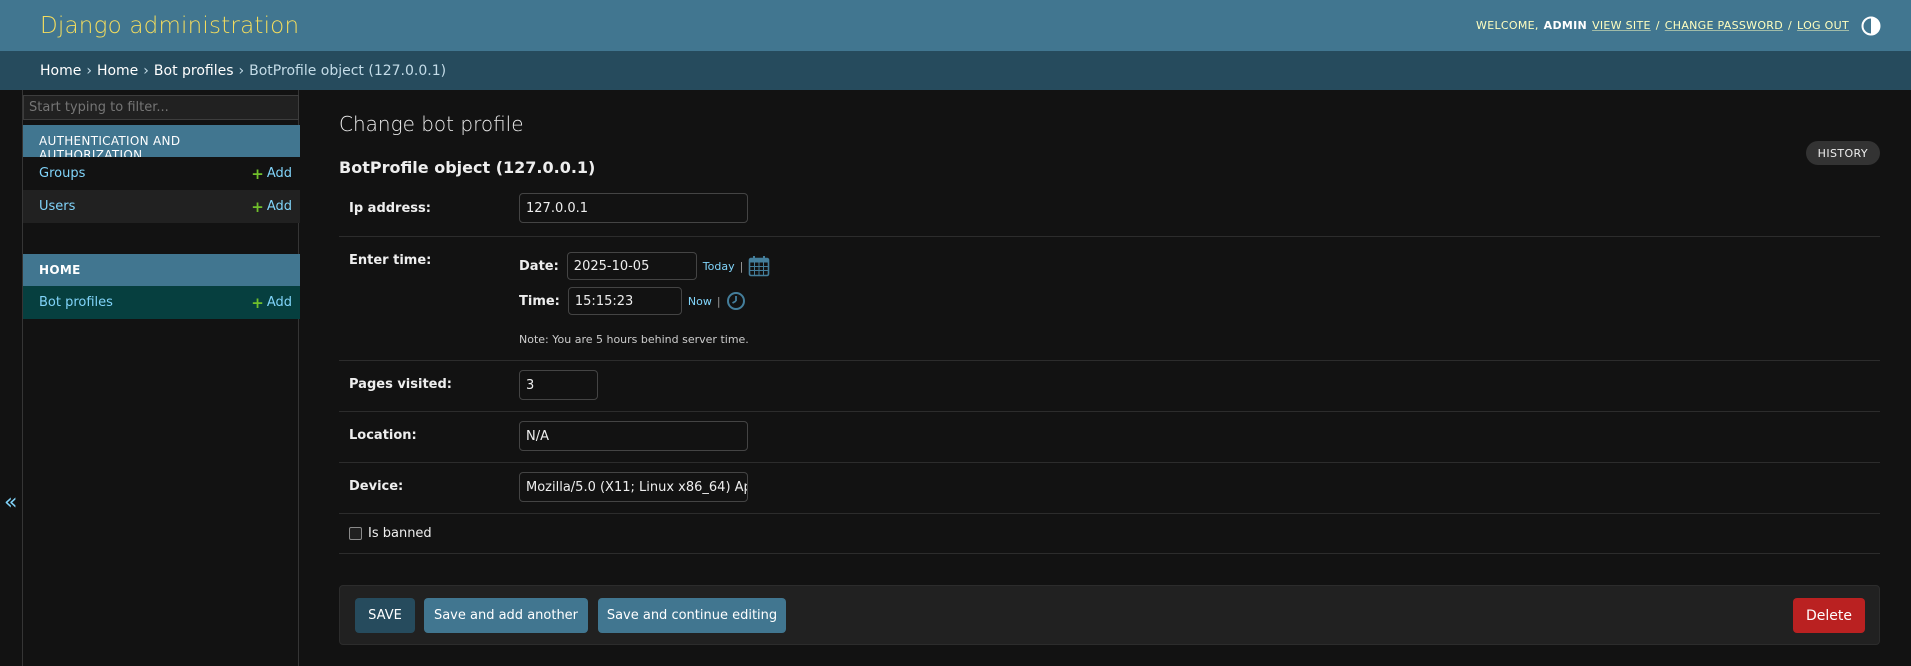  Describe the element at coordinates (161, 143) in the screenshot. I see `app-caption-auth: Authentication and Authorization` at that location.